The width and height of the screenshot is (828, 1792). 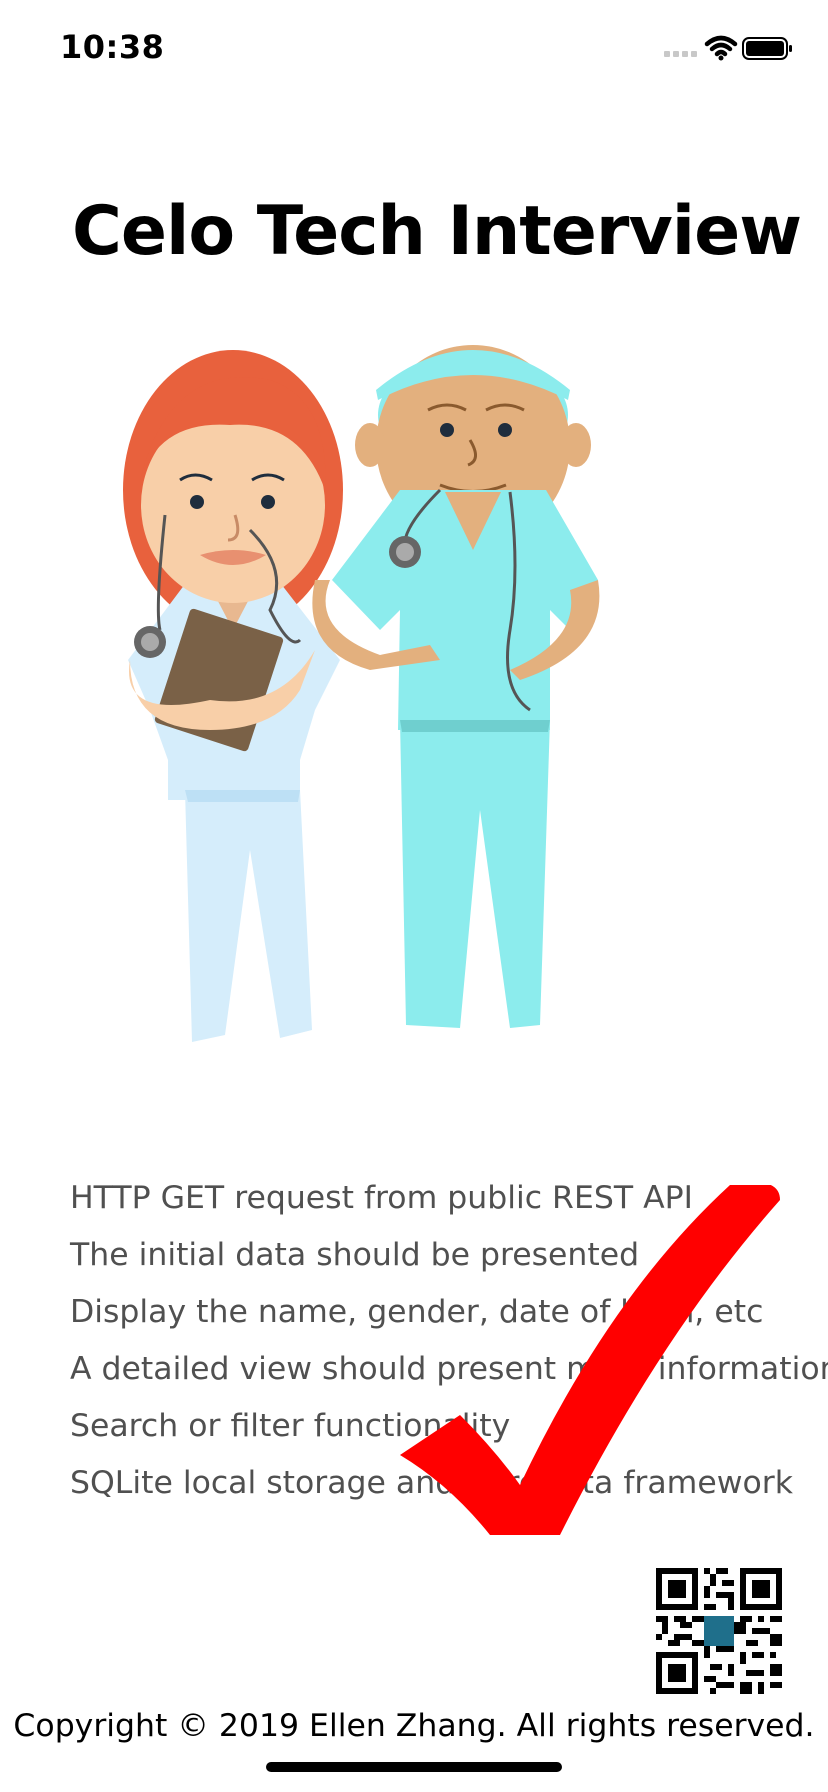 What do you see at coordinates (233, 696) in the screenshot?
I see `female-doctor` at bounding box center [233, 696].